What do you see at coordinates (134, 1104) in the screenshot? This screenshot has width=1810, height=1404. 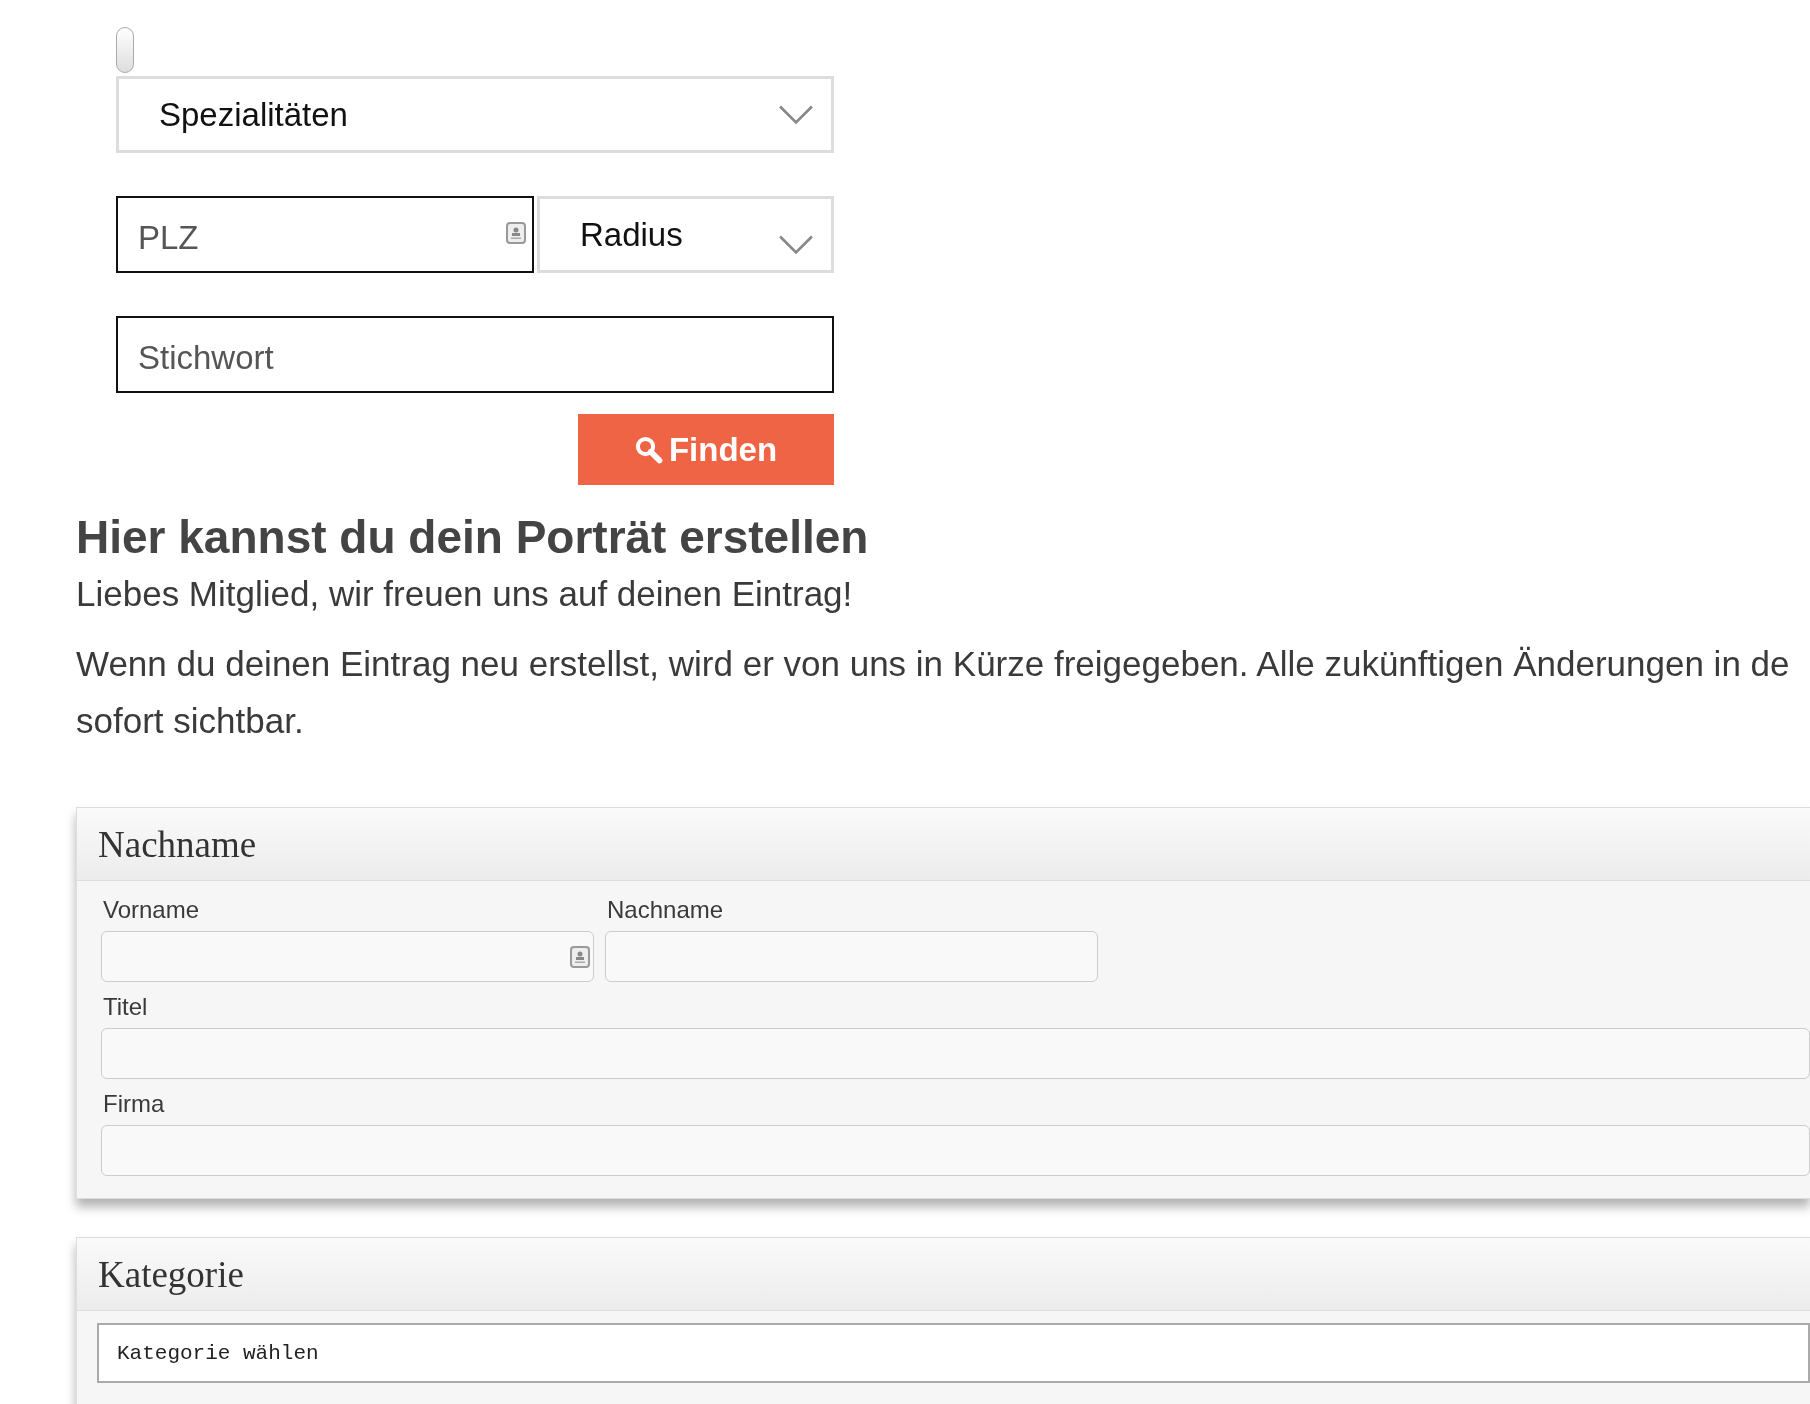 I see `field-label: Firma` at bounding box center [134, 1104].